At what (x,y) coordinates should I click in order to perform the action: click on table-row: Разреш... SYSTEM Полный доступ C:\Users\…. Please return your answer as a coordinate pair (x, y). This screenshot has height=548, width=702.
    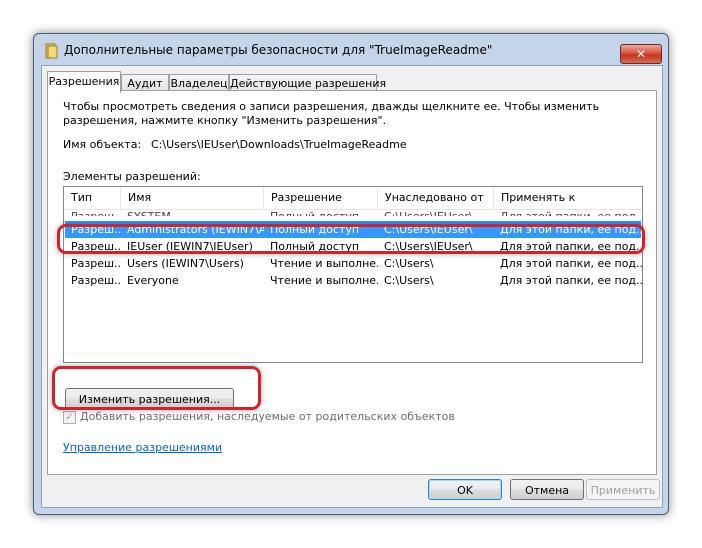
    Looking at the image, I should click on (353, 212).